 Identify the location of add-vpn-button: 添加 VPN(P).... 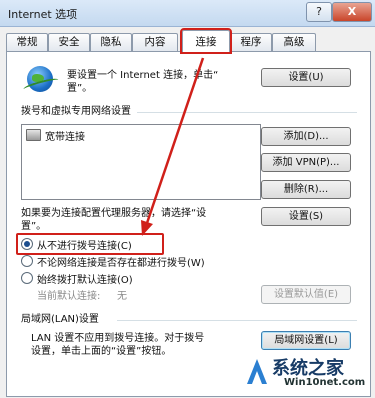
(306, 162).